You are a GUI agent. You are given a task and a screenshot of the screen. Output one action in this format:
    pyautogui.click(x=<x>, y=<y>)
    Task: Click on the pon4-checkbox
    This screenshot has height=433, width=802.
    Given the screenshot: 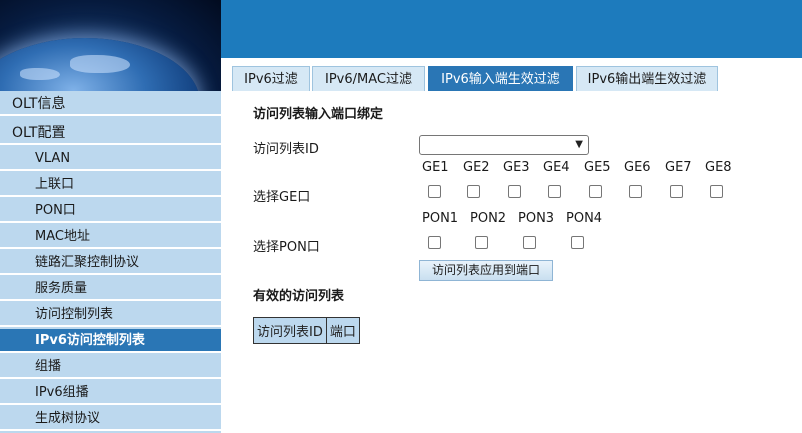 What is the action you would take?
    pyautogui.click(x=577, y=242)
    